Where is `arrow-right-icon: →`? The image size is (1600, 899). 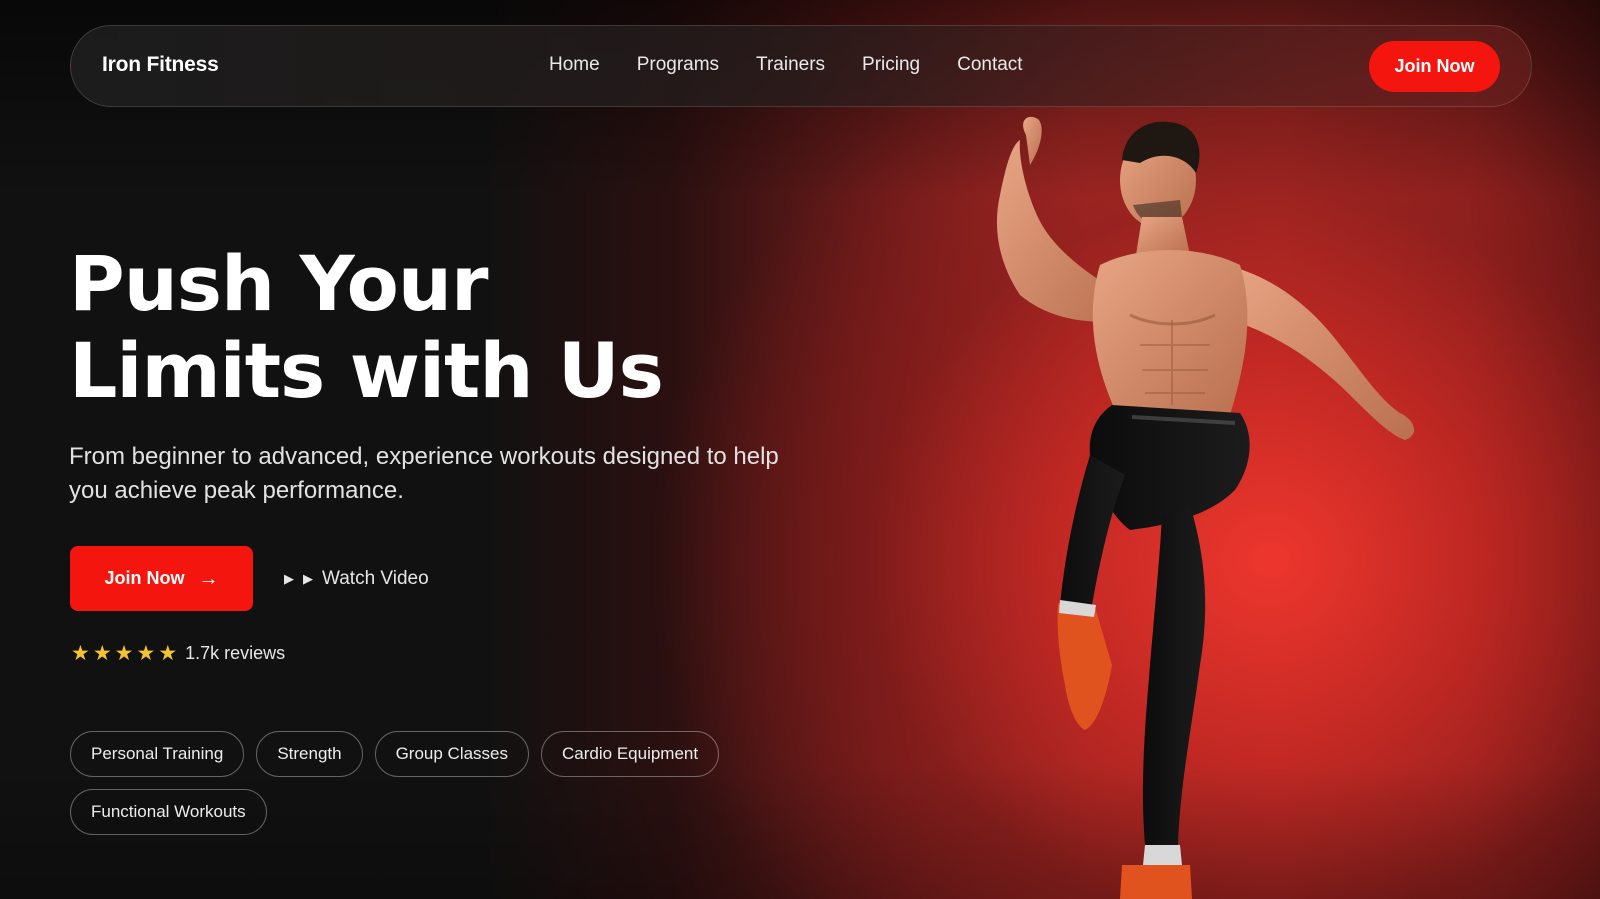
arrow-right-icon: → is located at coordinates (208, 578).